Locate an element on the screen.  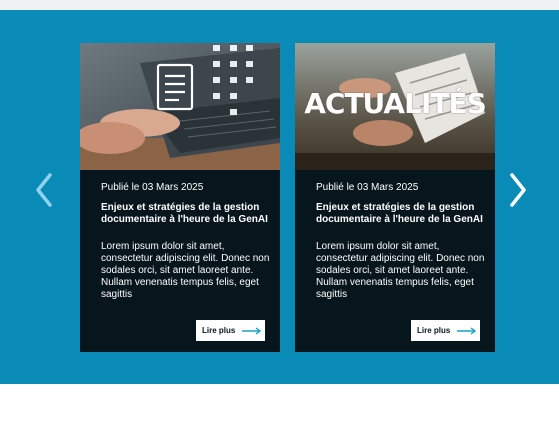
news-card-image is located at coordinates (180, 106).